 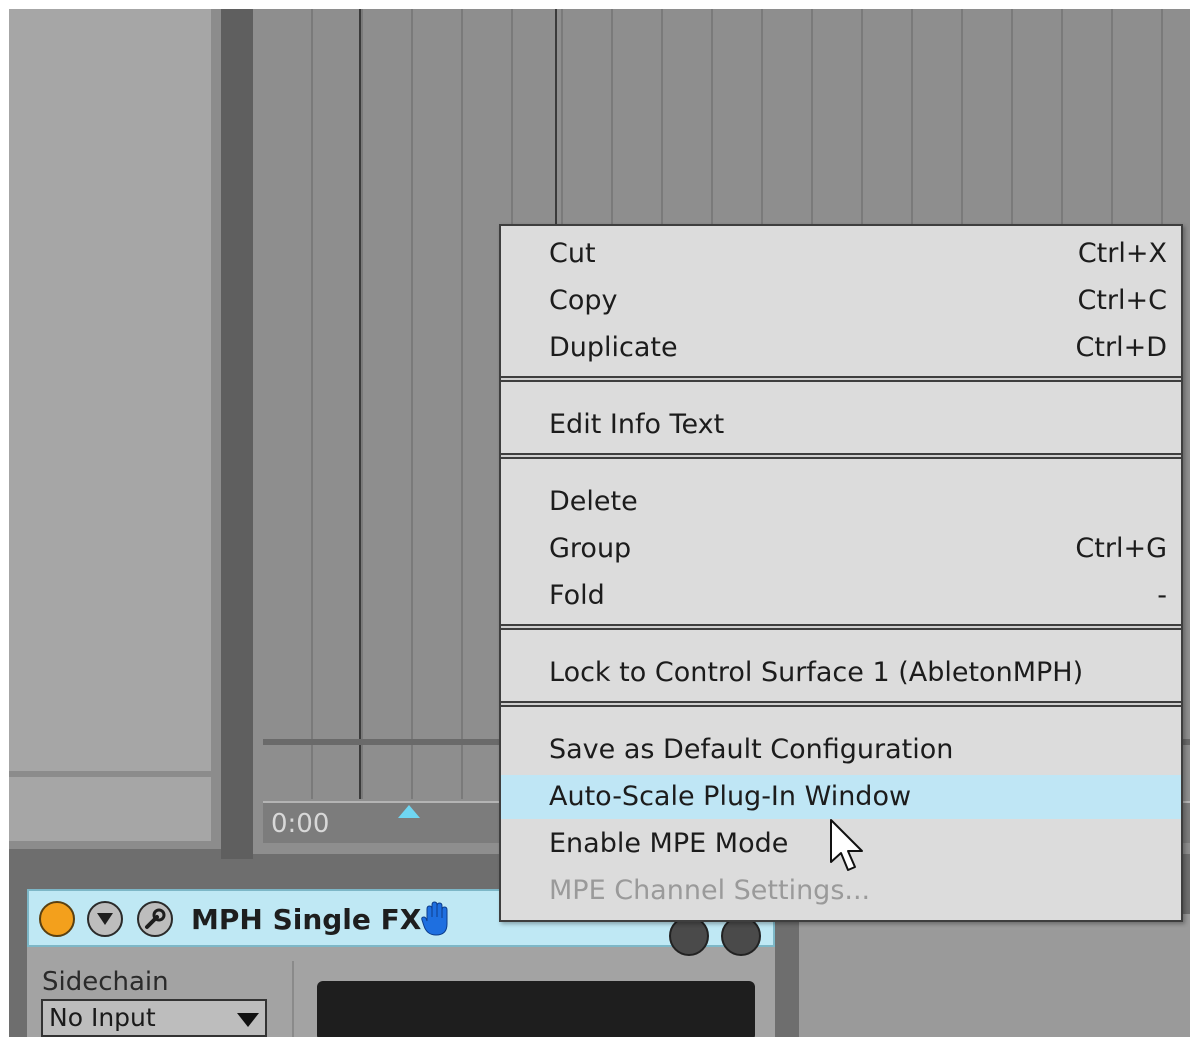 I want to click on menu-item-auto-scale-plug-in-window: Auto-Scale Plug-In Window, so click(x=841, y=797).